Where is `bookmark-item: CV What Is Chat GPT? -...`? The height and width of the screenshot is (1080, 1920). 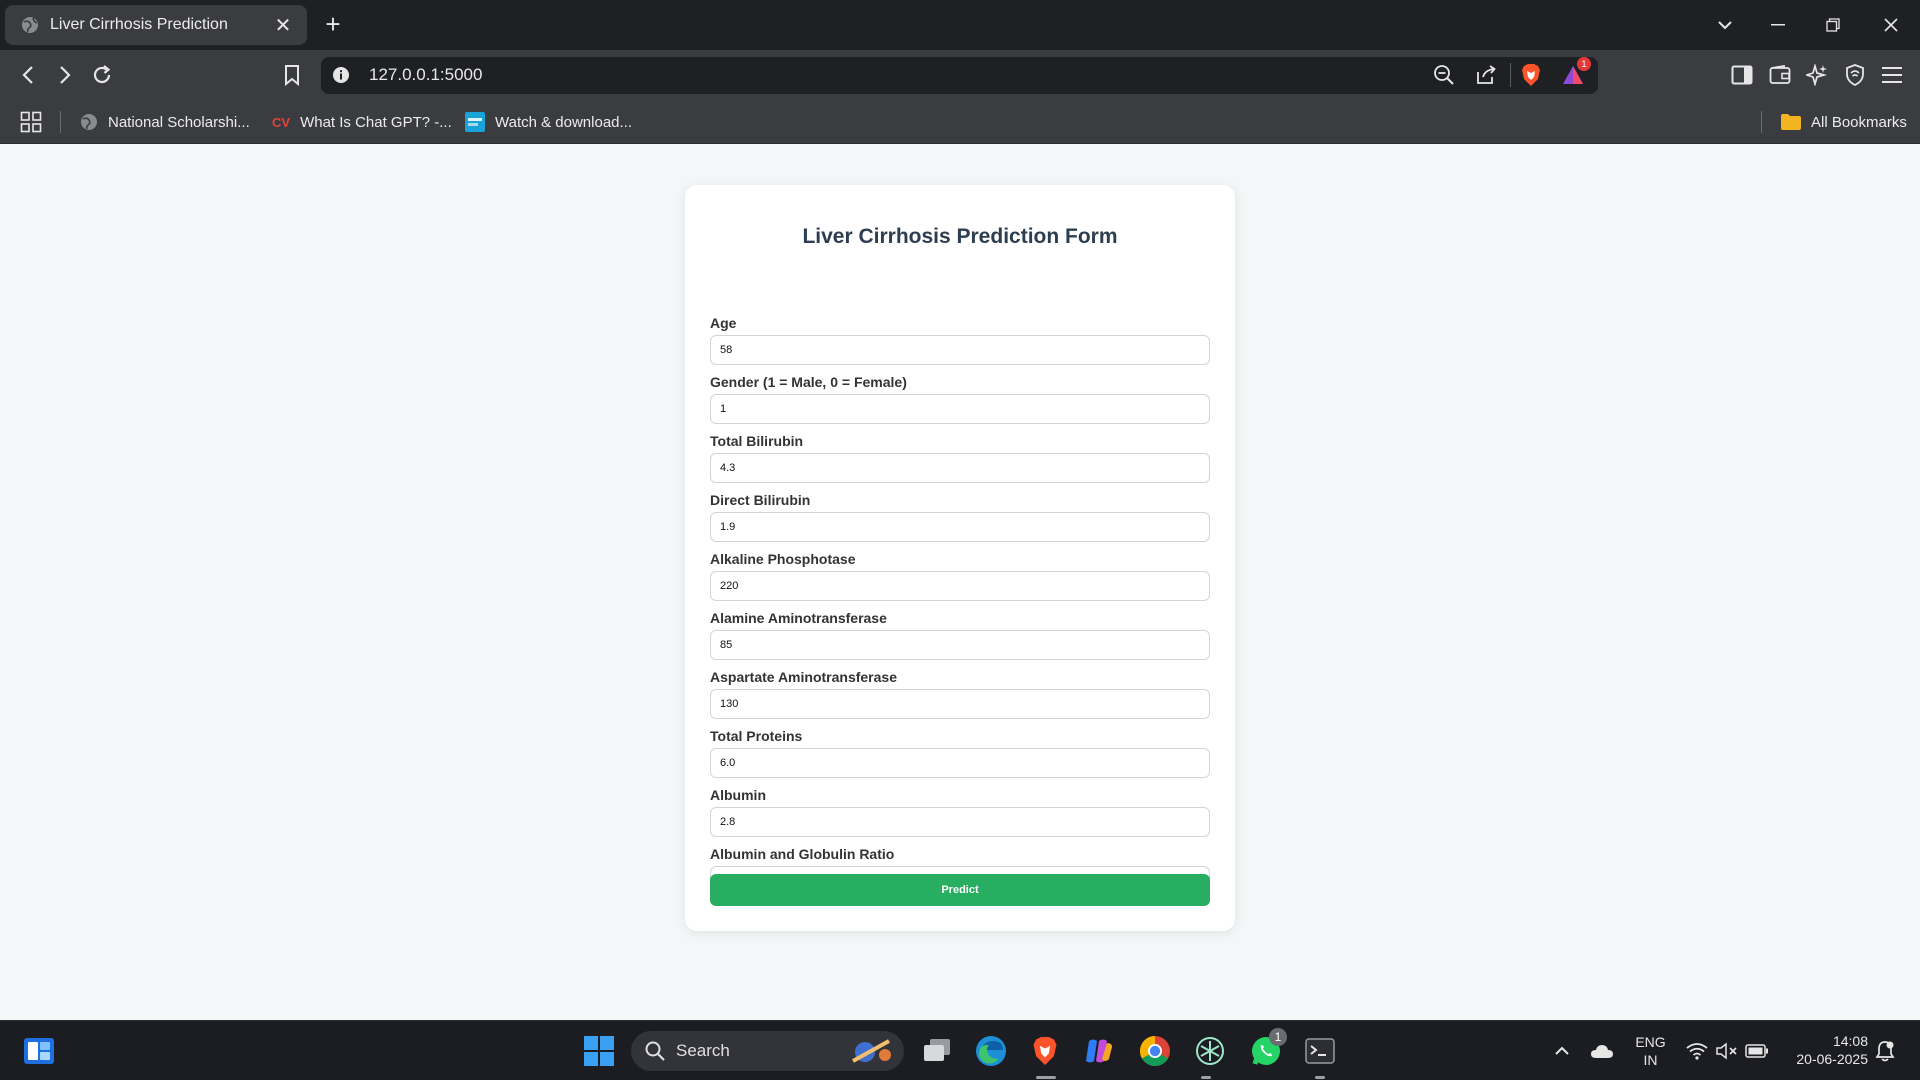
bookmark-item: CV What Is Chat GPT? -... is located at coordinates (362, 122).